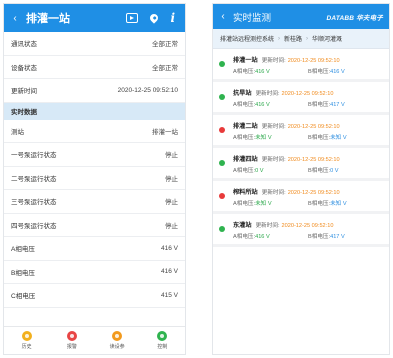 The height and width of the screenshot is (358, 393). I want to click on data-value: 排灌一站, so click(165, 132).